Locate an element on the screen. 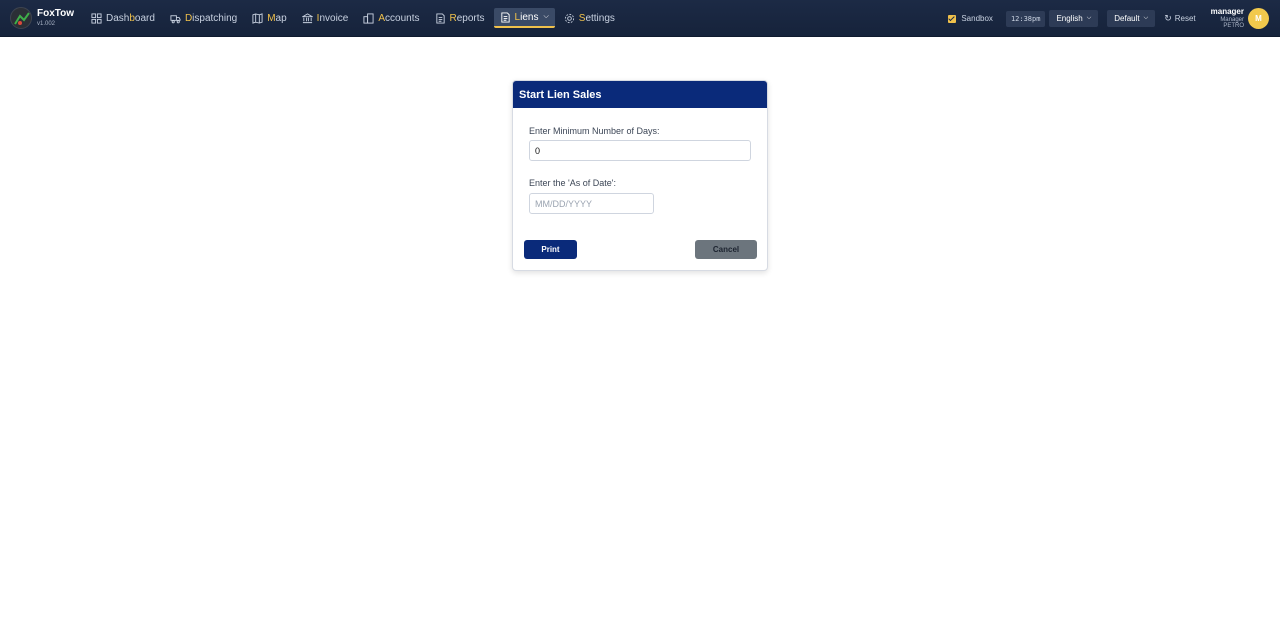 Image resolution: width=1280 pixels, height=642 pixels. reset-button: ↻ Reset is located at coordinates (1179, 18).